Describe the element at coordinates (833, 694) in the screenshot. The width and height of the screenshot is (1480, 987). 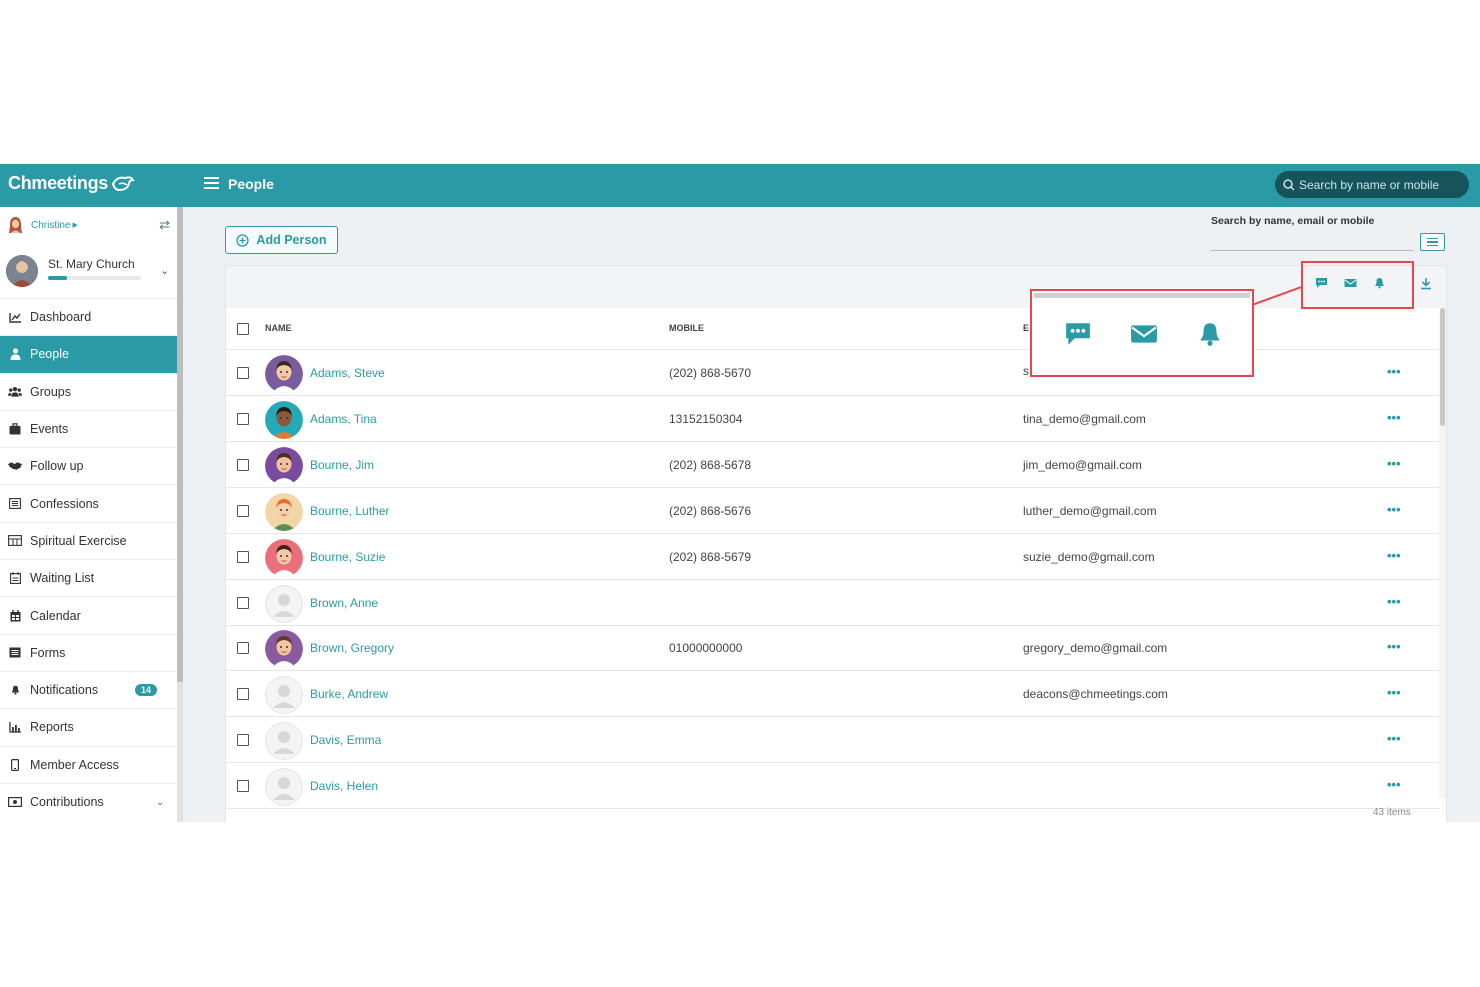
I see `table-row: Burke, Andrew deacons@chmeetings.com •••` at that location.